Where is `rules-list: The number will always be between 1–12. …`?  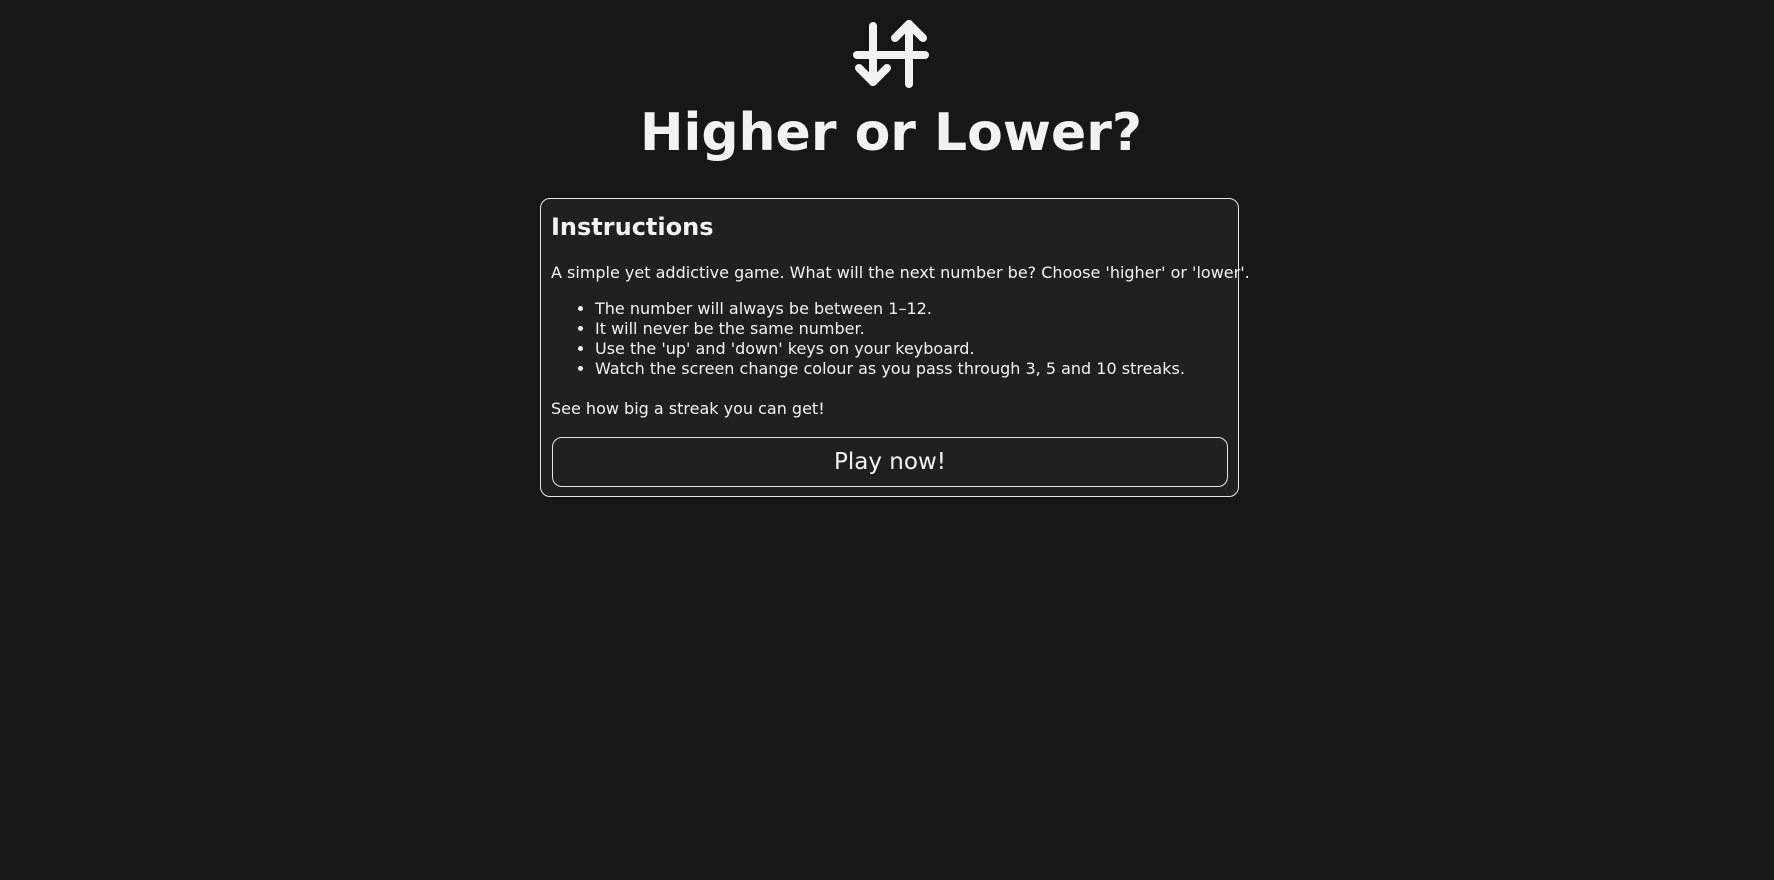 rules-list: The number will always be between 1–12. … is located at coordinates (868, 339).